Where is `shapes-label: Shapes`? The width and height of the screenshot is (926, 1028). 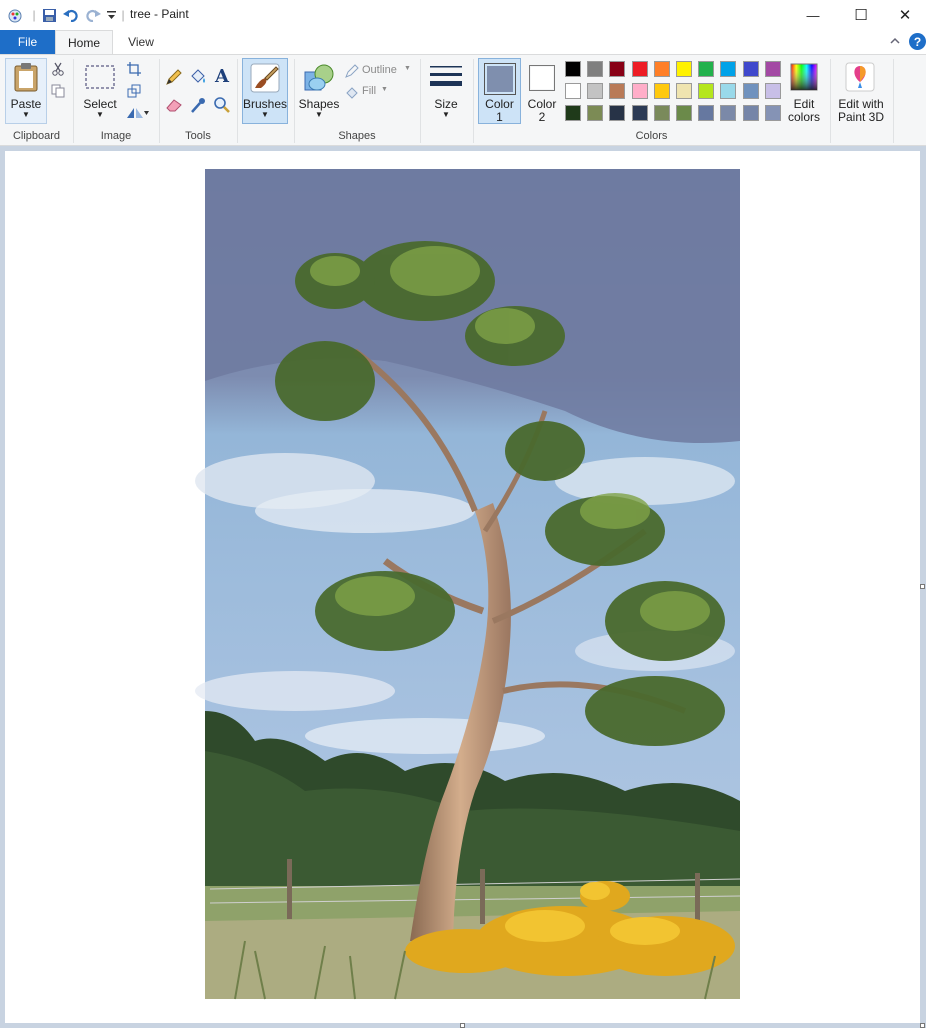
shapes-label: Shapes is located at coordinates (319, 104).